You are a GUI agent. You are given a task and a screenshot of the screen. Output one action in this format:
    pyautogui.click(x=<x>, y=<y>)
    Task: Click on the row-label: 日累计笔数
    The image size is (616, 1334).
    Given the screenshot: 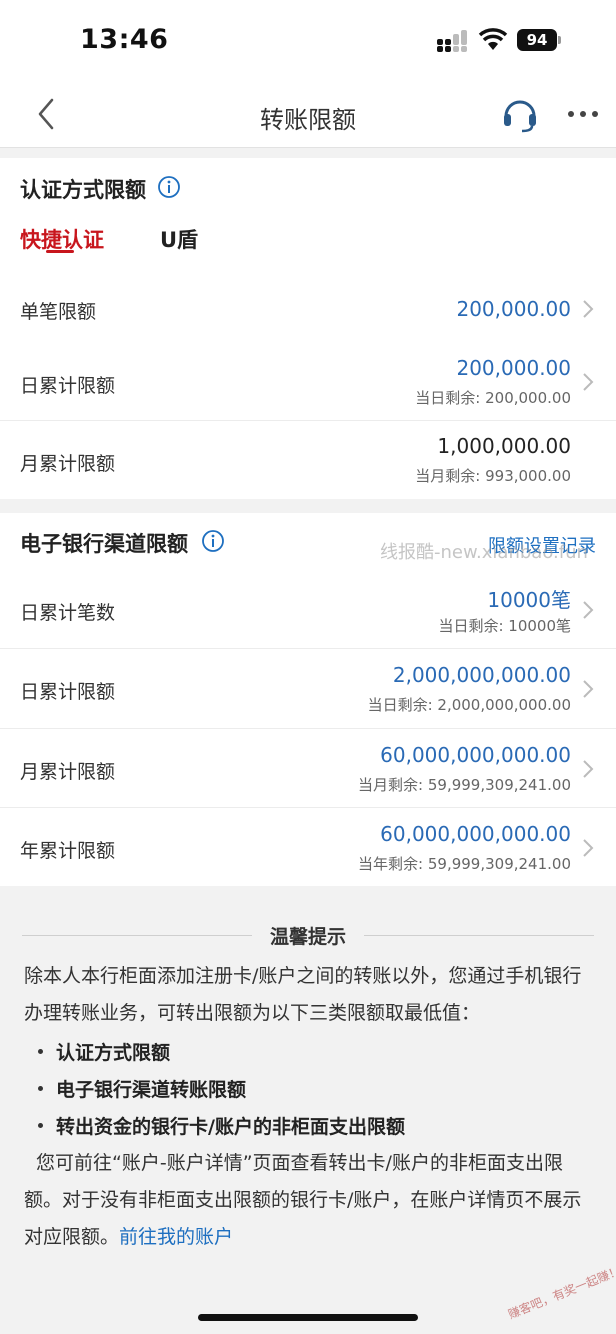 What is the action you would take?
    pyautogui.click(x=68, y=613)
    